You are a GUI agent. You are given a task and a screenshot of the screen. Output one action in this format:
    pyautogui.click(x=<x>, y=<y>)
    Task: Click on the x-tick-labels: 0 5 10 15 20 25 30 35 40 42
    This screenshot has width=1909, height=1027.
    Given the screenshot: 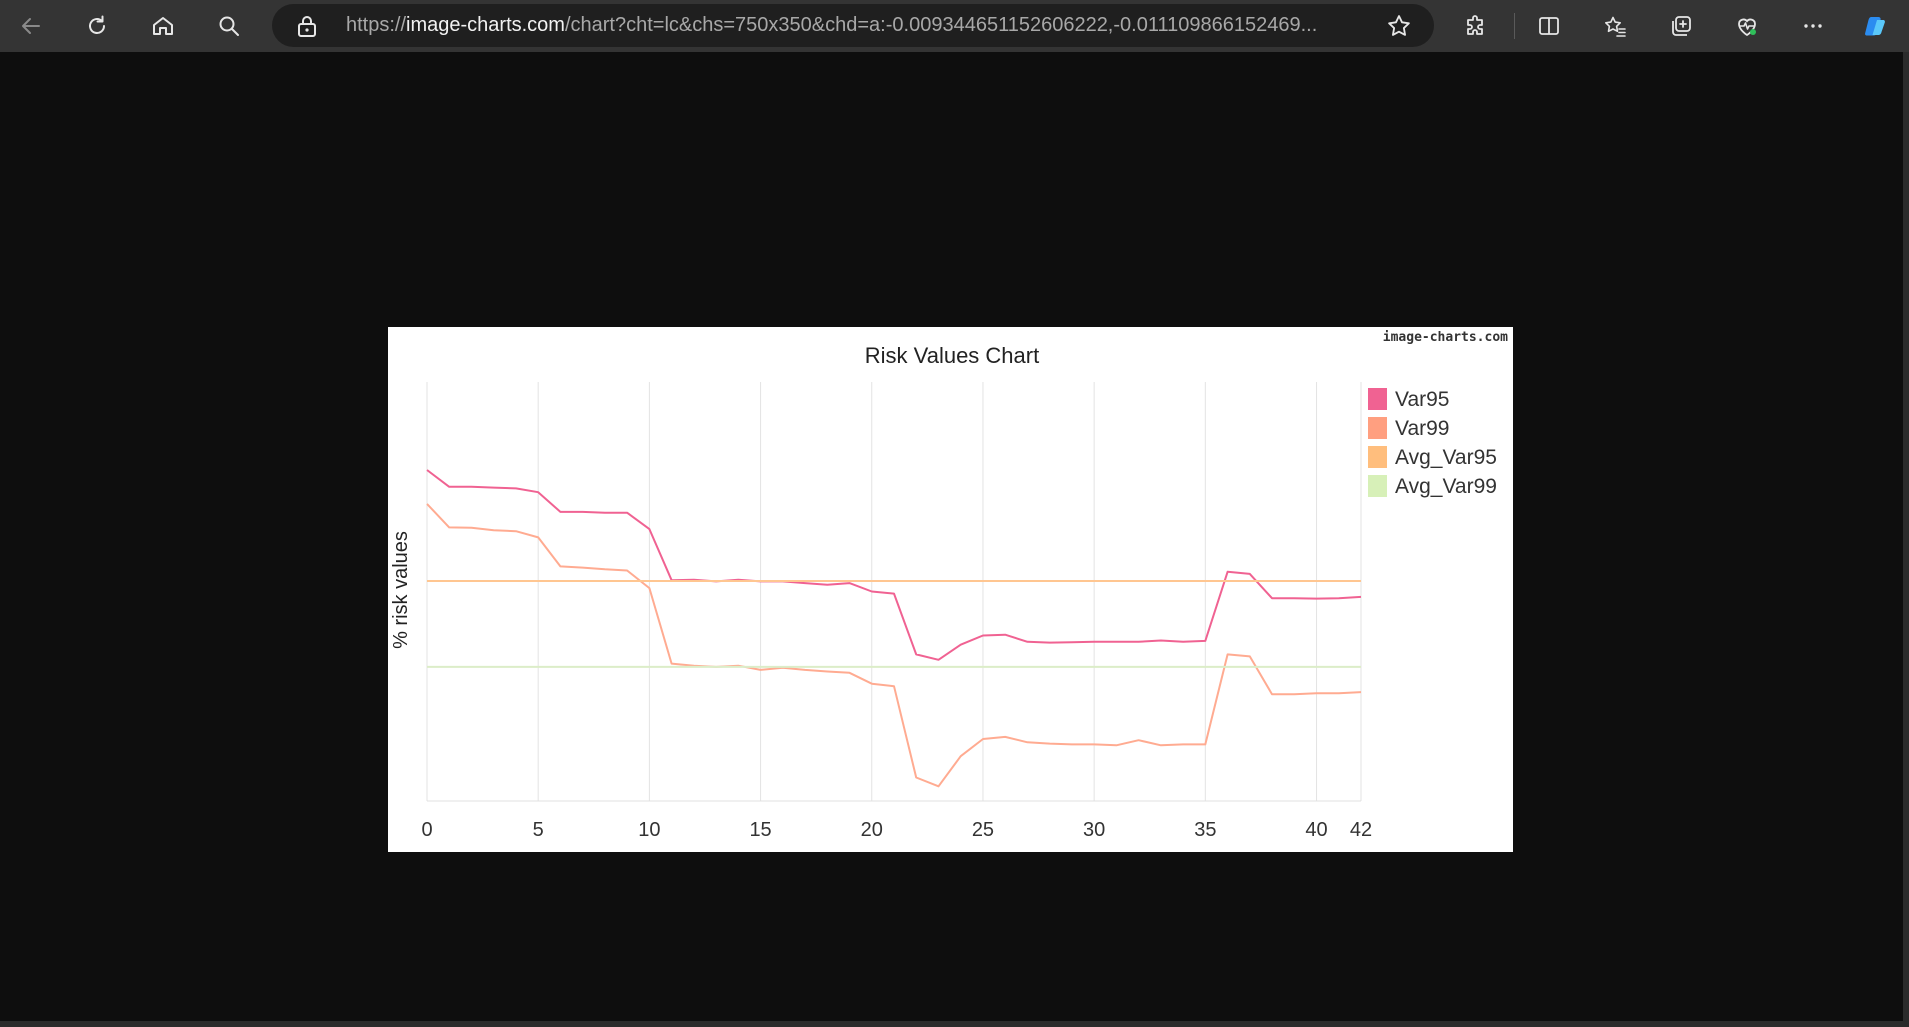 What is the action you would take?
    pyautogui.click(x=896, y=830)
    